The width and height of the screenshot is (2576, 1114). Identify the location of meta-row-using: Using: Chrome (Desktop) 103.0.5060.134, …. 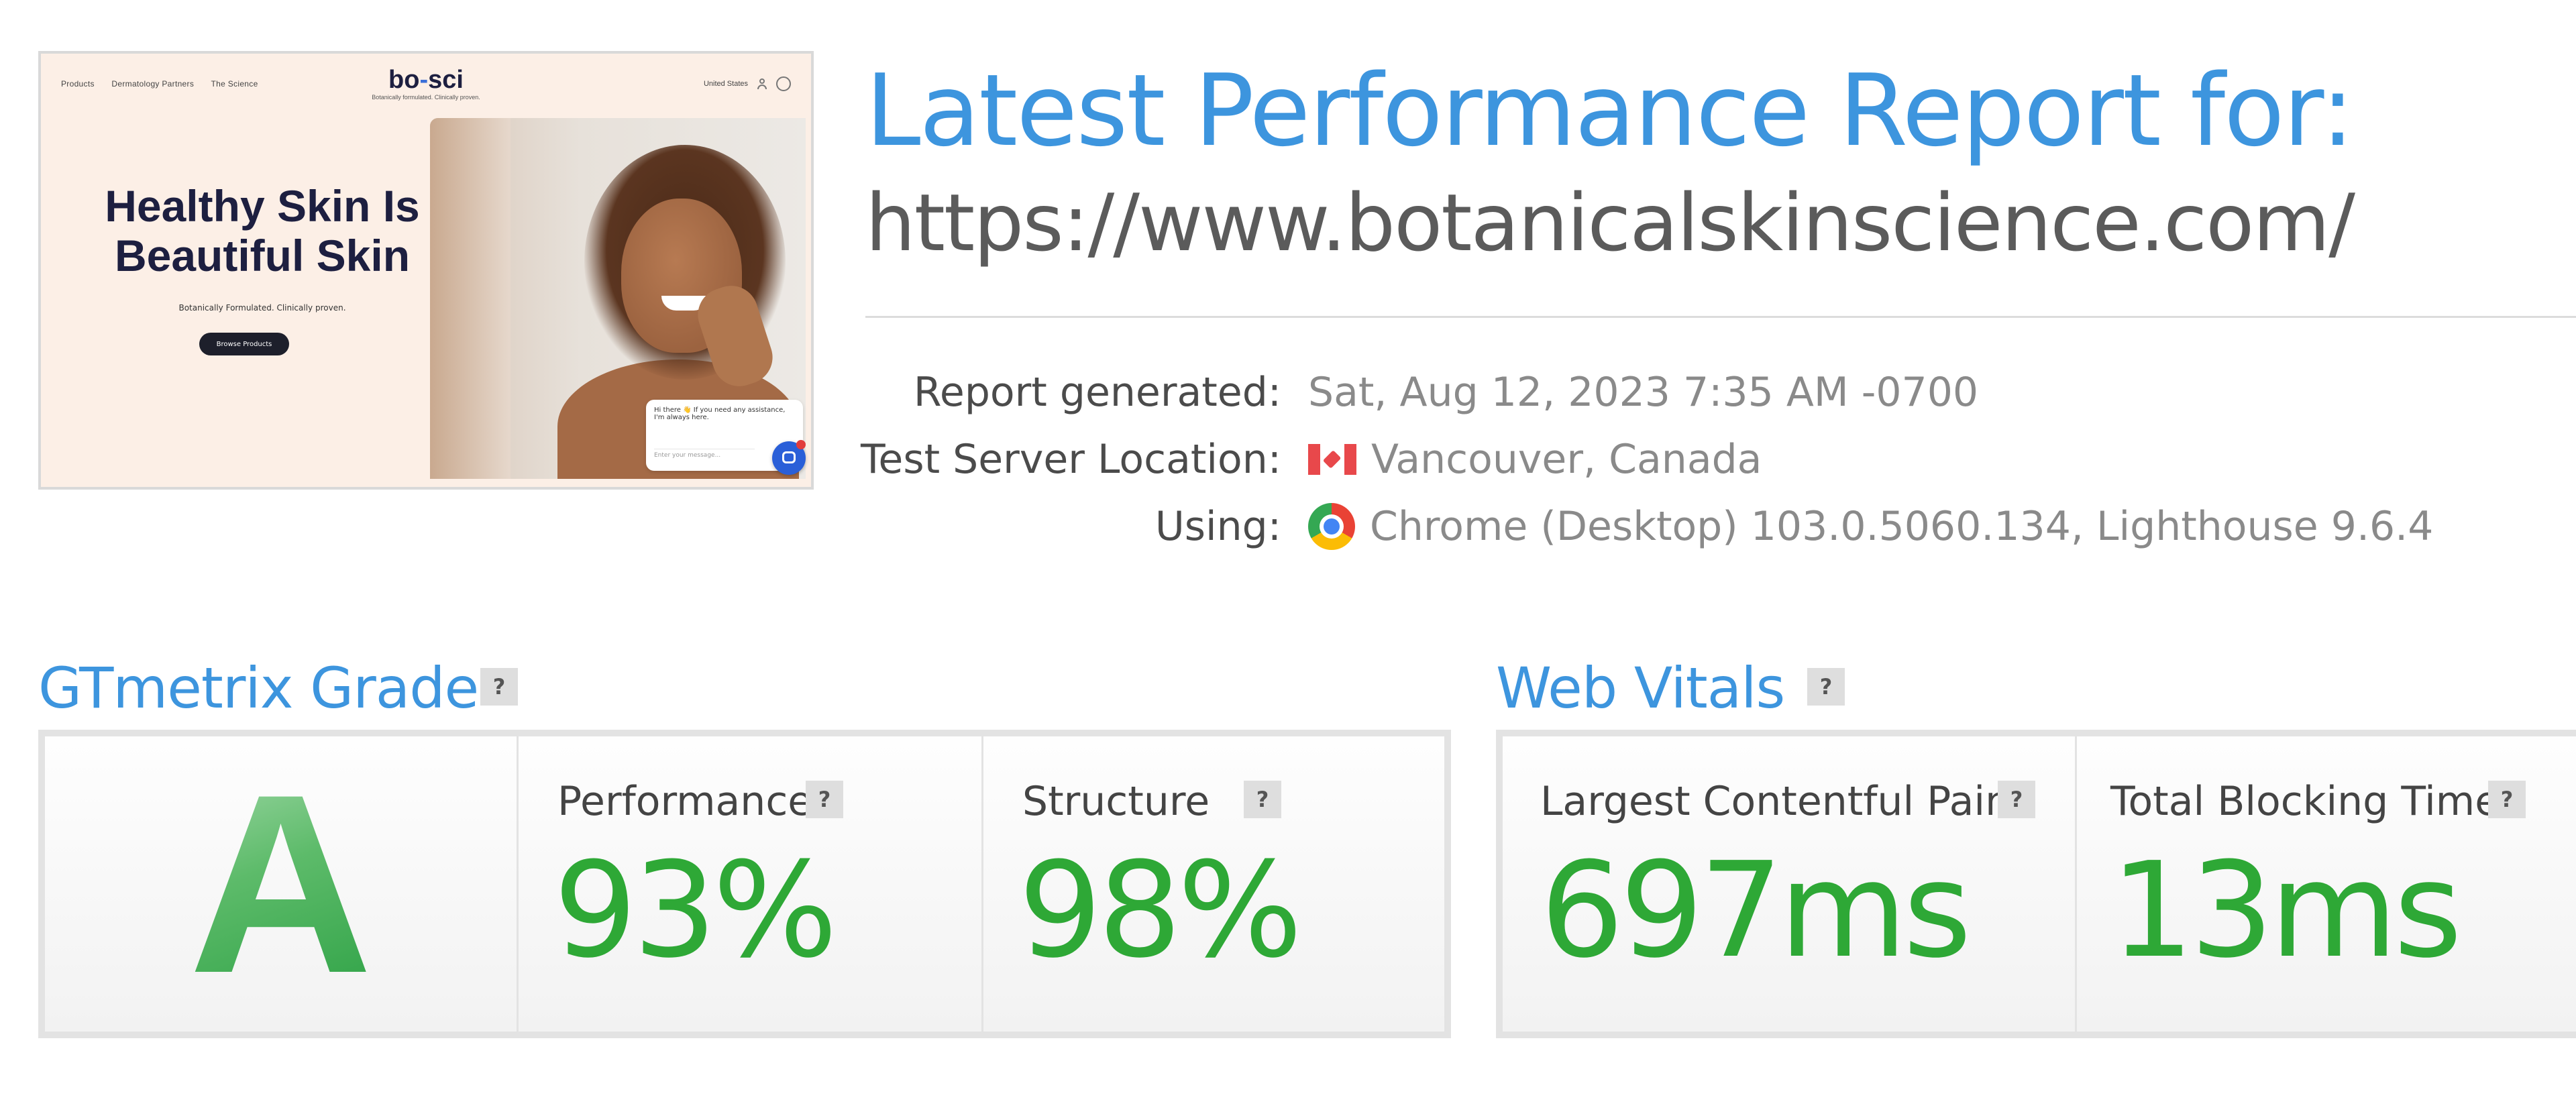
(1720, 529).